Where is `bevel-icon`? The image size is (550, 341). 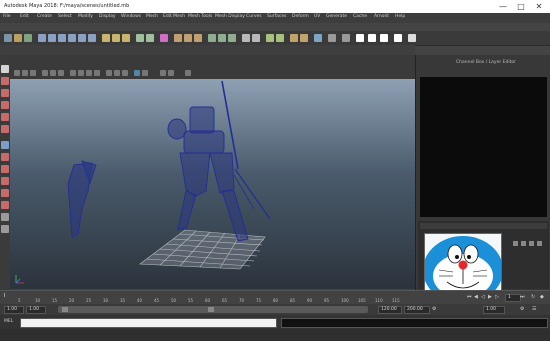
bevel-icon is located at coordinates (150, 38).